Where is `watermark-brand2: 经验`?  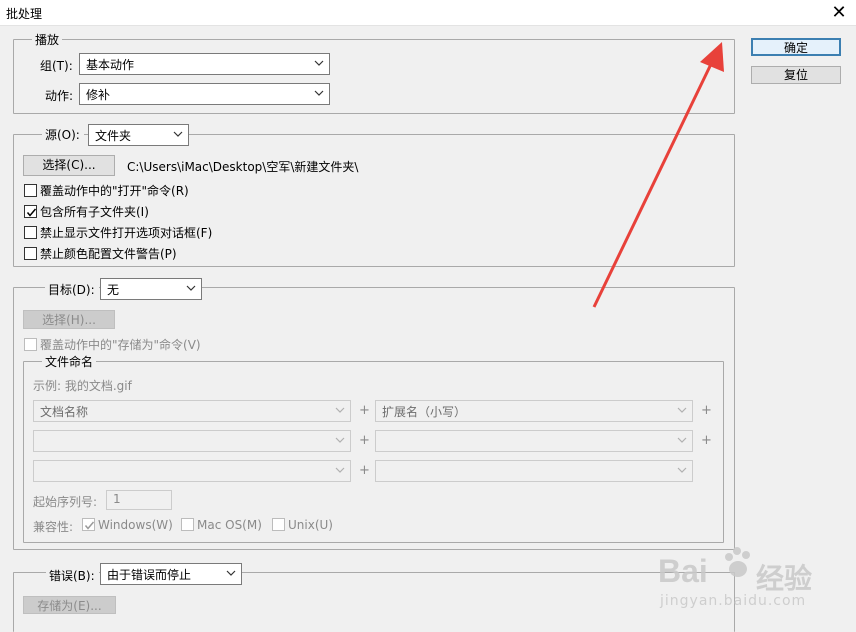
watermark-brand2: 经验 is located at coordinates (784, 578).